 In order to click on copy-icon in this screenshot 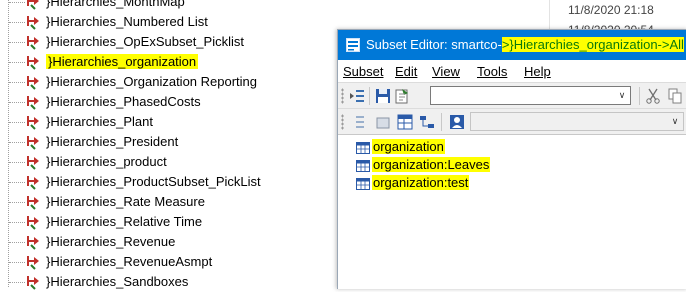, I will do `click(675, 96)`.